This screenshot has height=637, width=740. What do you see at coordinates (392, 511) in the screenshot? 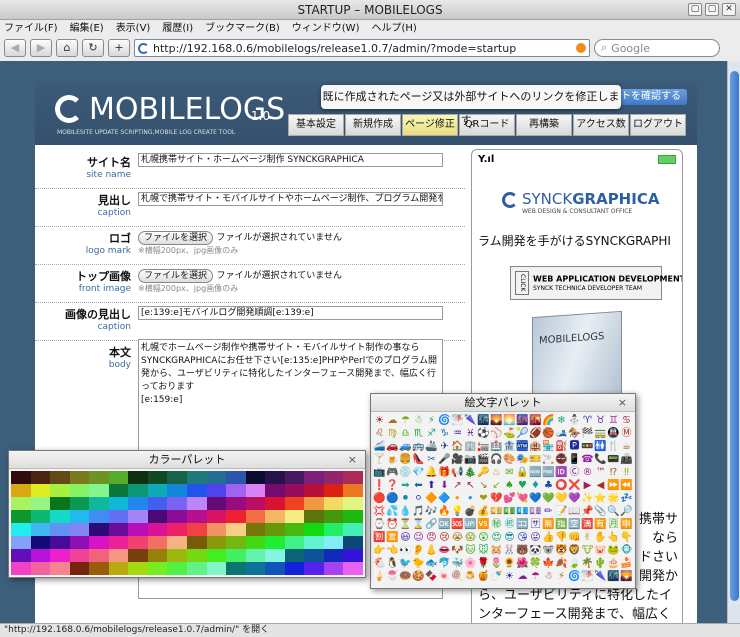
I see `emoji-cell: 💦` at bounding box center [392, 511].